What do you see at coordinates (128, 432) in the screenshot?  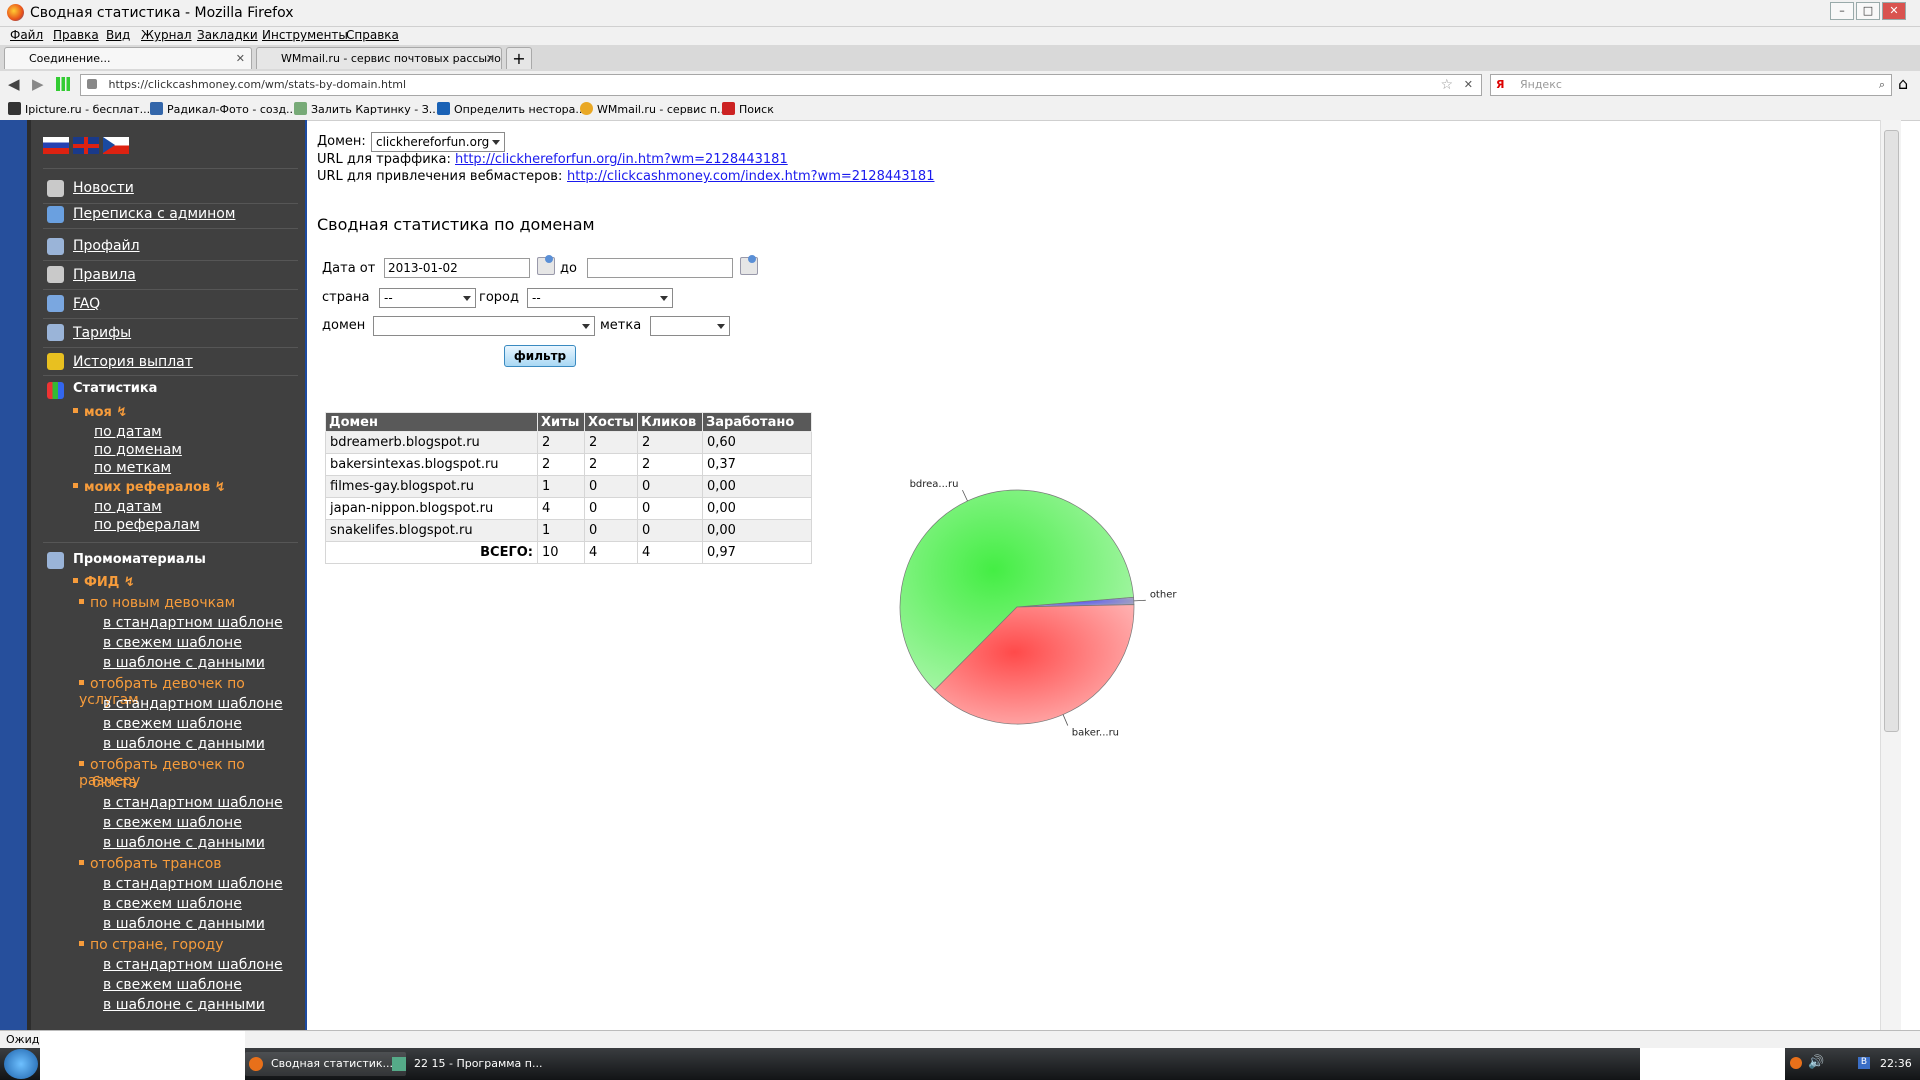 I see `my-by-dates: по датам` at bounding box center [128, 432].